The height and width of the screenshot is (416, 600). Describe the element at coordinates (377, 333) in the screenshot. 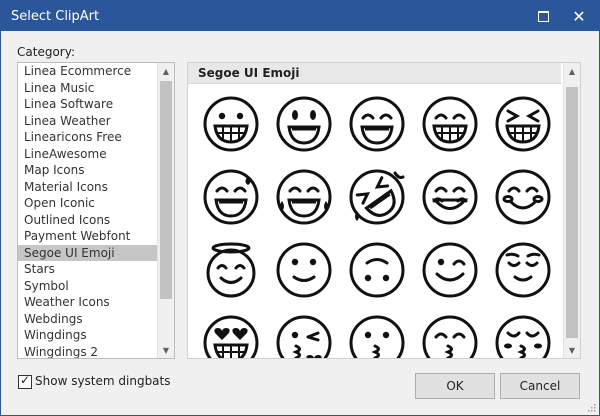

I see `kissing-face-icon` at that location.